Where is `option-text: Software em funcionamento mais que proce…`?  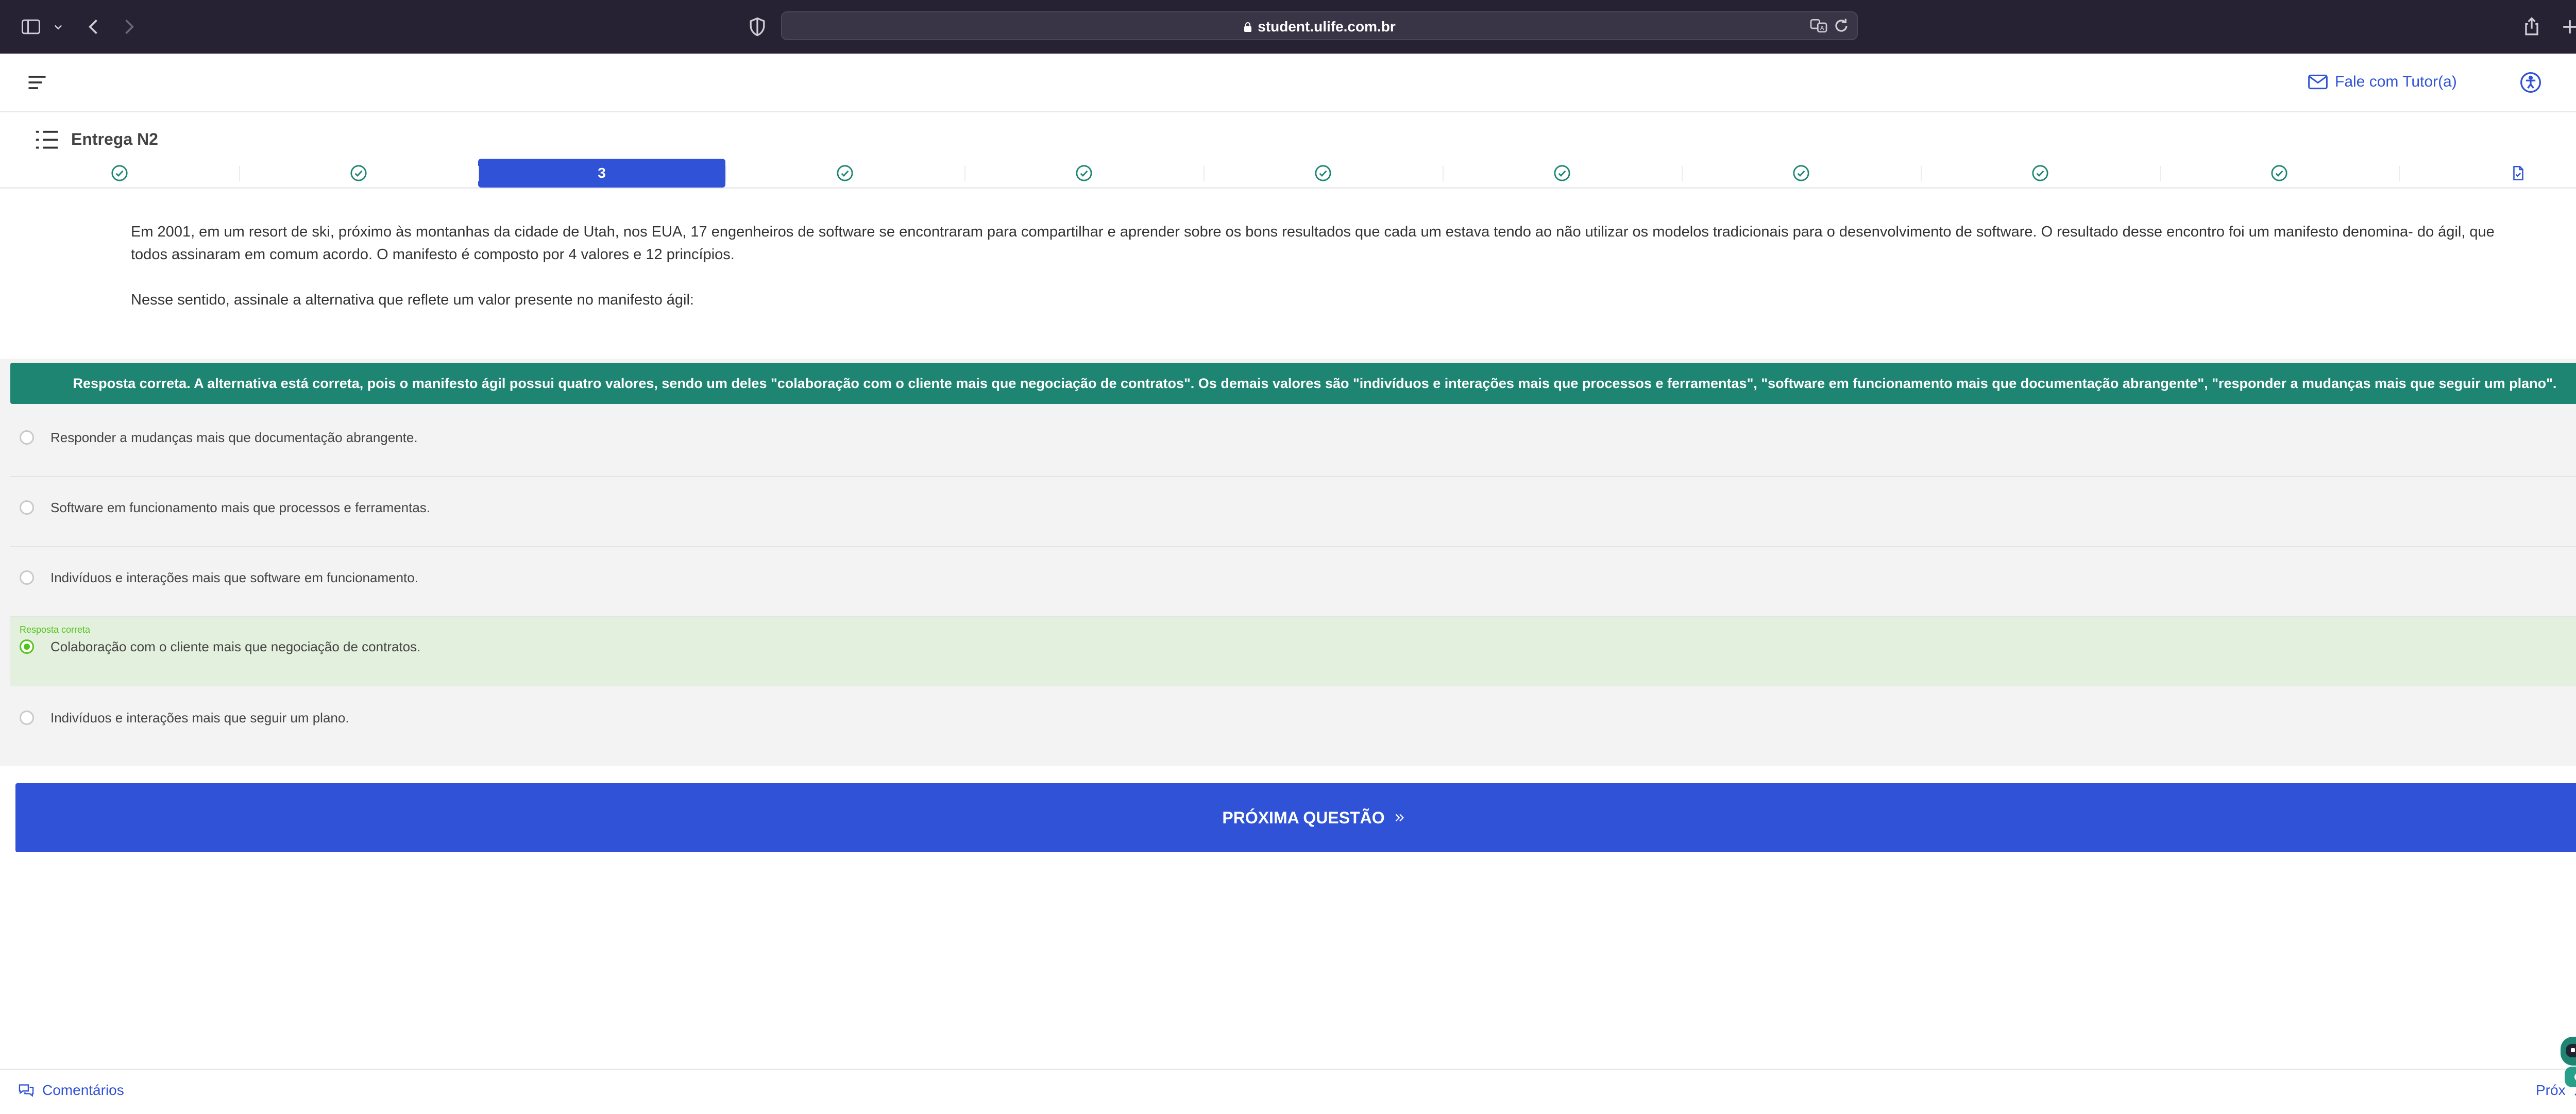
option-text: Software em funcionamento mais que proce… is located at coordinates (240, 507).